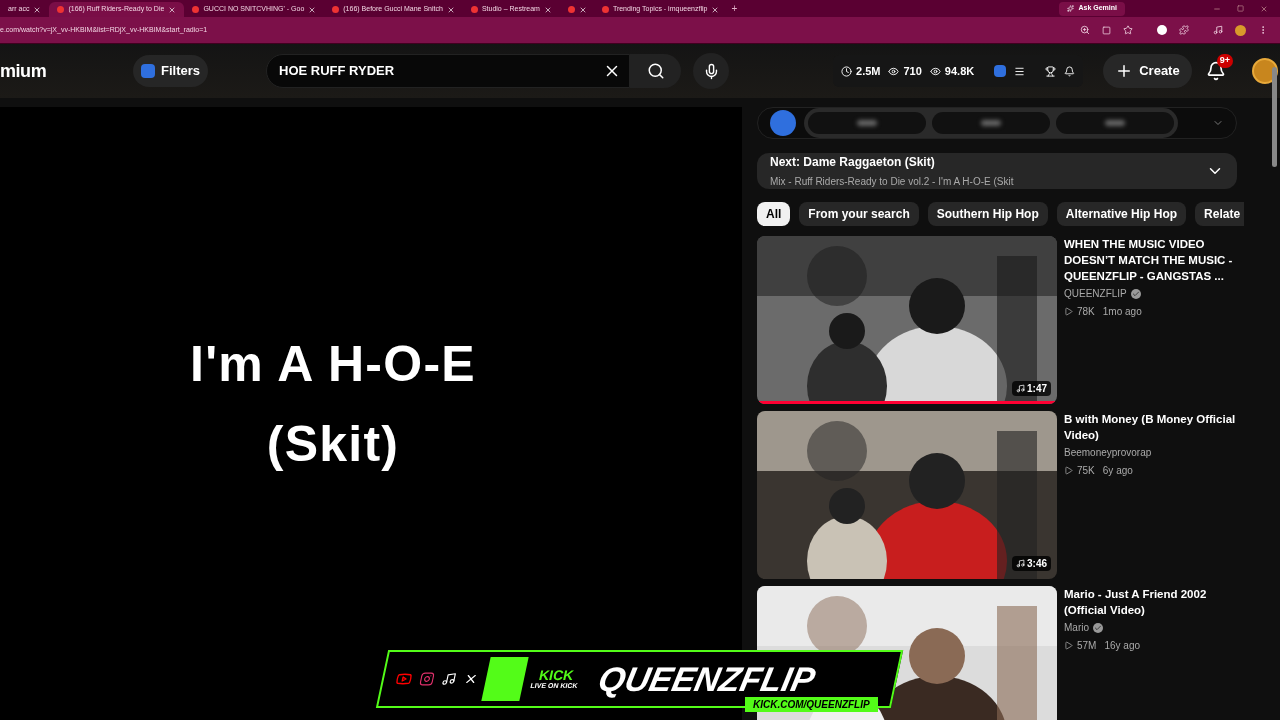  What do you see at coordinates (811, 704) in the screenshot?
I see `overlay-url: KICK.COM/QUEENZFLIP` at bounding box center [811, 704].